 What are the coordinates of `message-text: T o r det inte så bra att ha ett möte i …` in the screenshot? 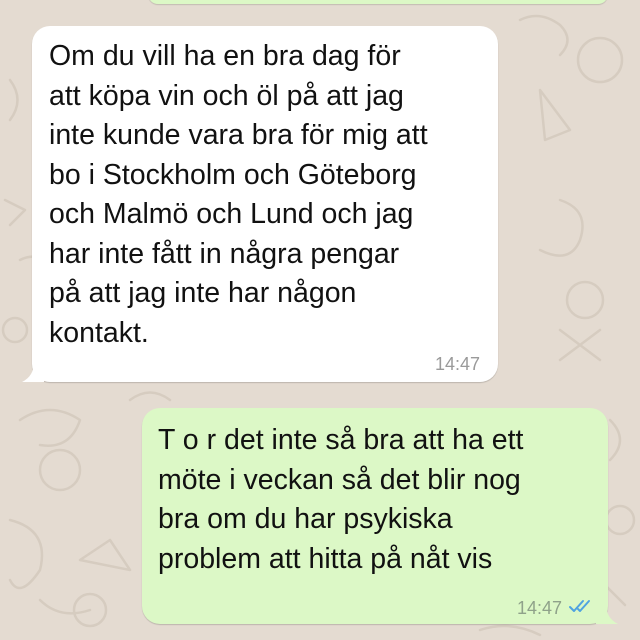 It's located at (341, 499).